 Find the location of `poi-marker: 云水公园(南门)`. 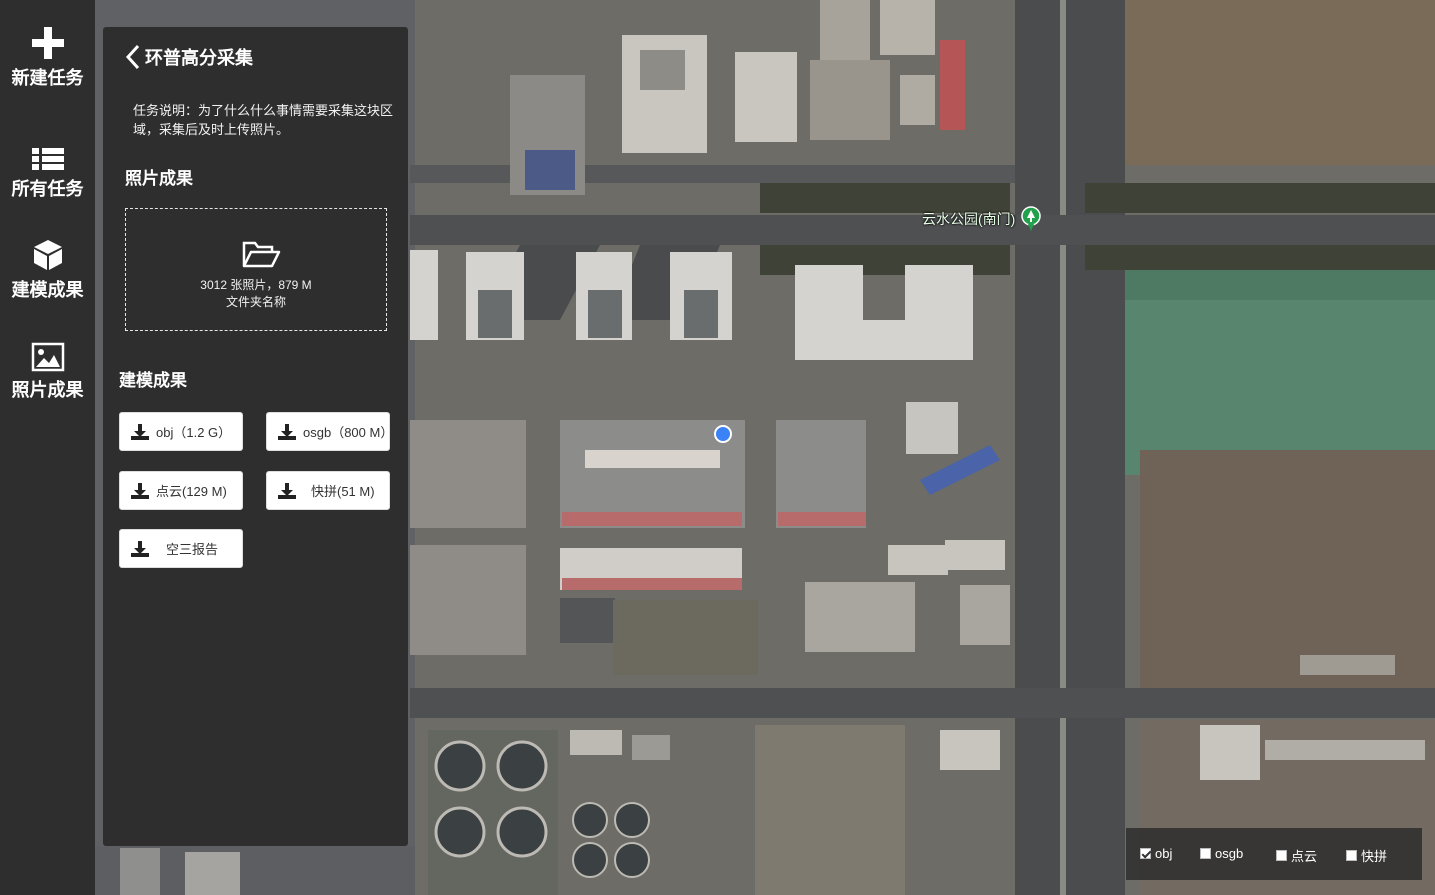

poi-marker: 云水公园(南门) is located at coordinates (982, 219).